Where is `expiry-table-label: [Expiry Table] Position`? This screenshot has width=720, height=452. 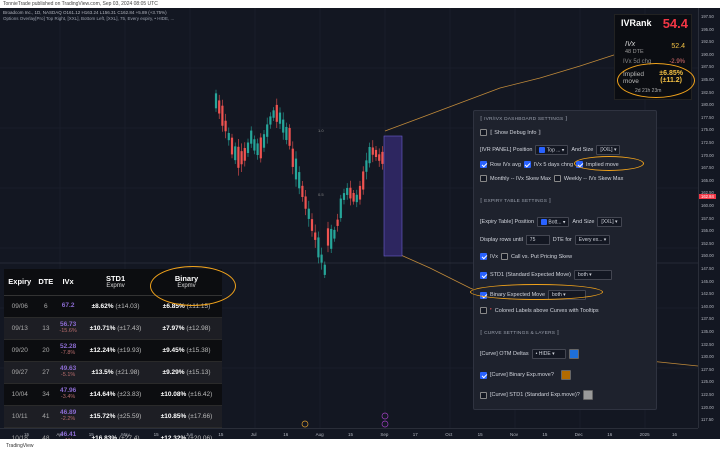 expiry-table-label: [Expiry Table] Position is located at coordinates (507, 222).